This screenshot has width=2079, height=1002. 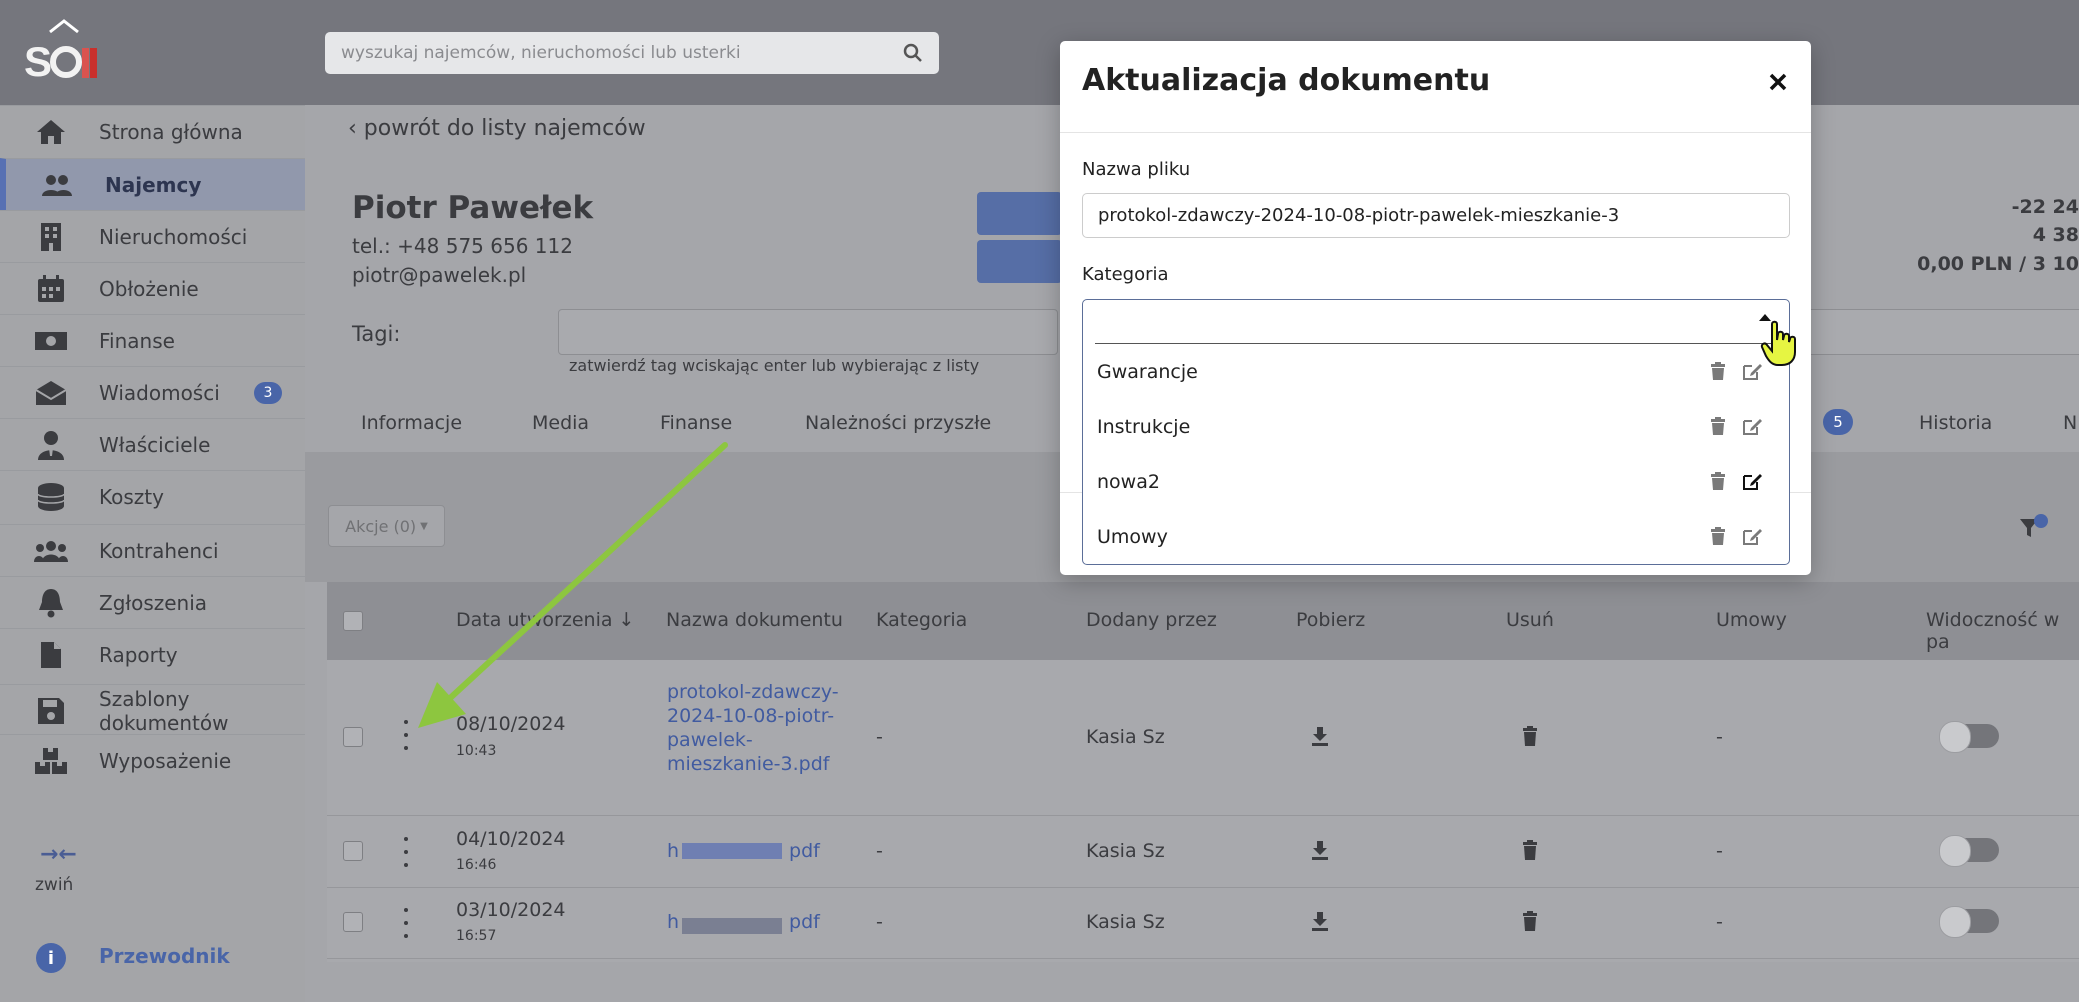 I want to click on header-added-by: Dodany przez, so click(x=1151, y=620).